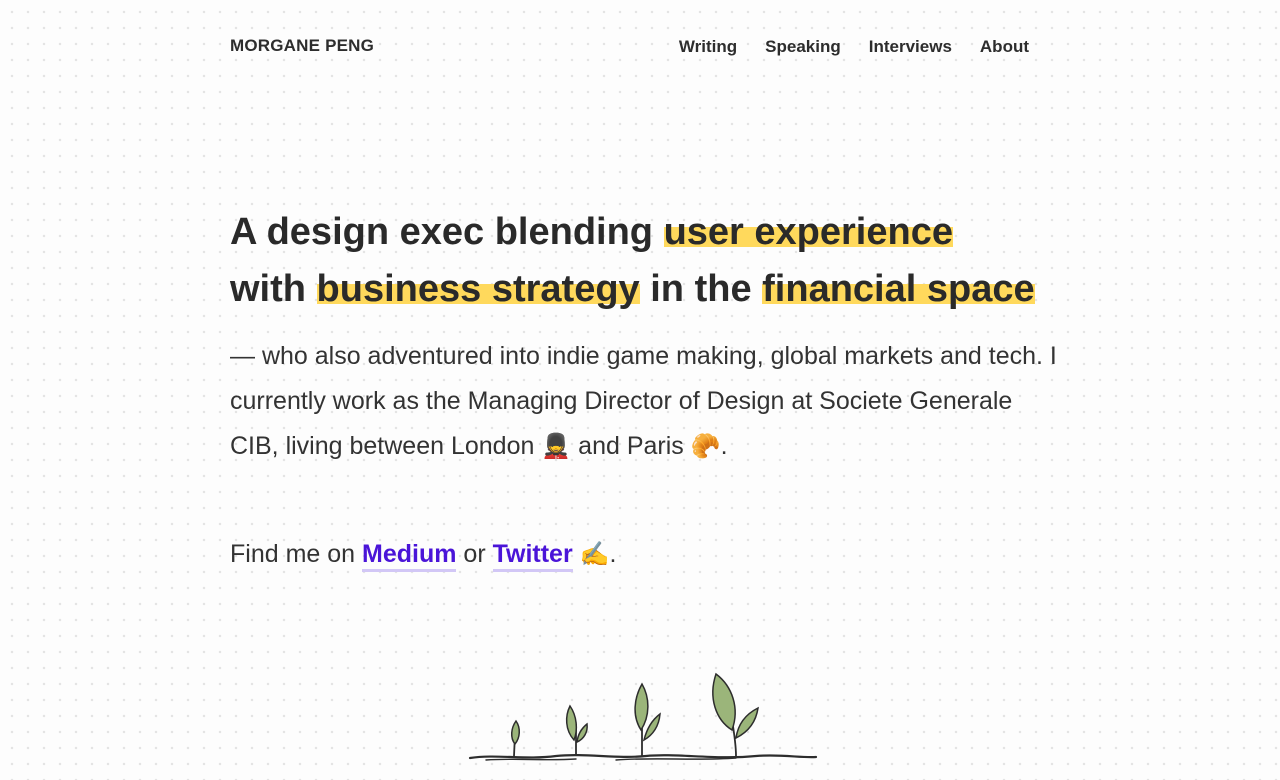  I want to click on headline-text: with, so click(273, 289).